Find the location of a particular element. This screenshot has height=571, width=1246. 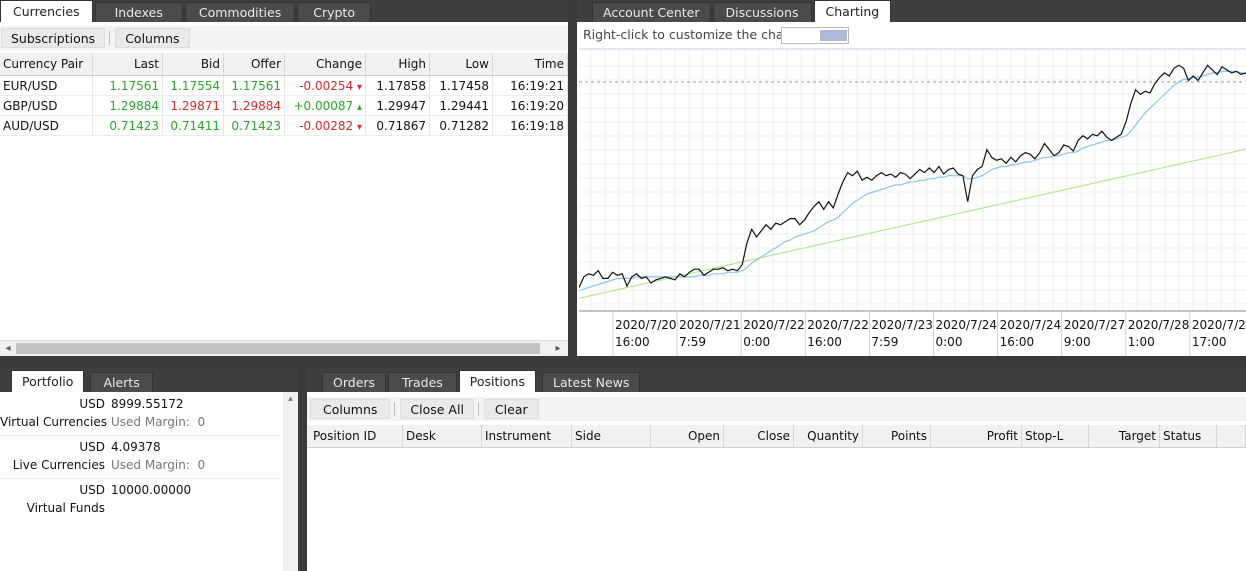

time-cell: 16:19:20 is located at coordinates (530, 105).